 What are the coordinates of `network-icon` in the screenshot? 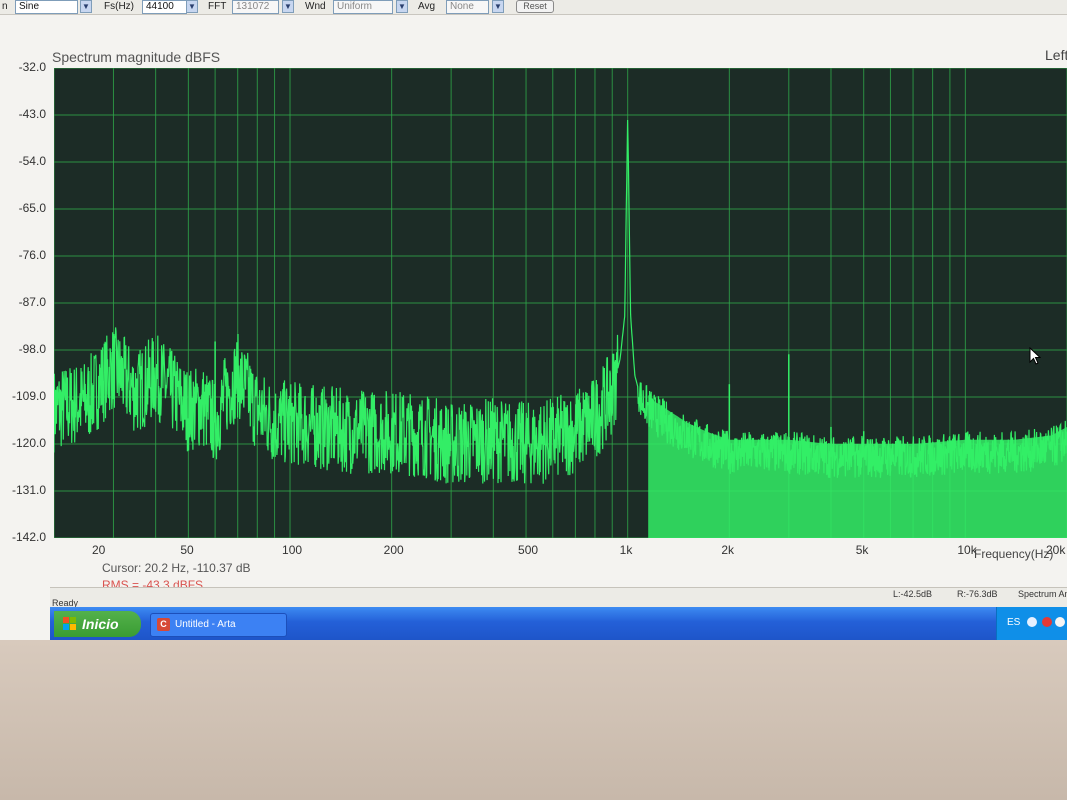 It's located at (1032, 622).